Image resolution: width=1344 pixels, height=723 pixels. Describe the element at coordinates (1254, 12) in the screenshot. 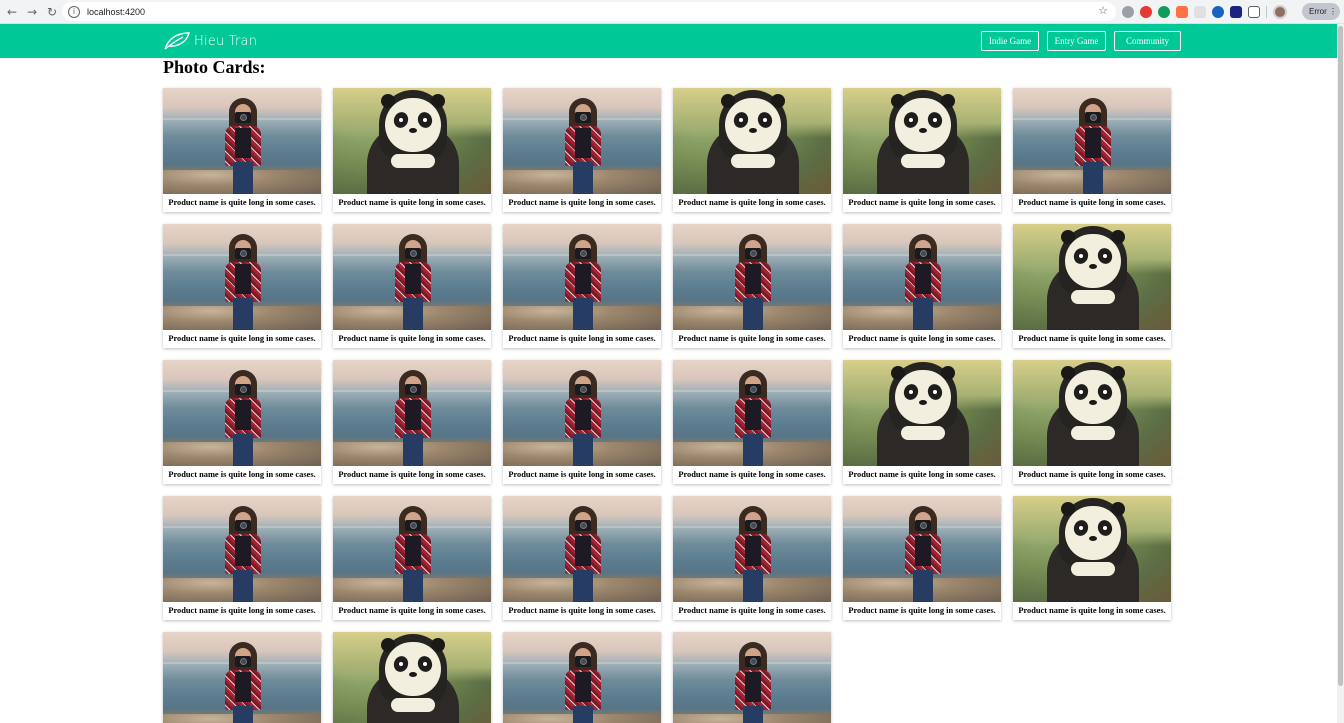

I see `puzzle-extensions-icon` at that location.